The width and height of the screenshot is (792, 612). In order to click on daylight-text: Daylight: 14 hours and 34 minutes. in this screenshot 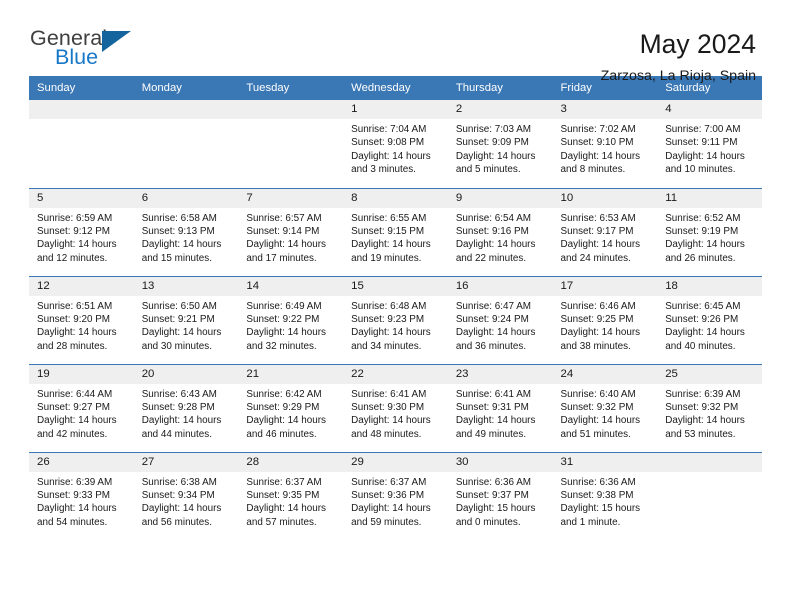, I will do `click(391, 339)`.